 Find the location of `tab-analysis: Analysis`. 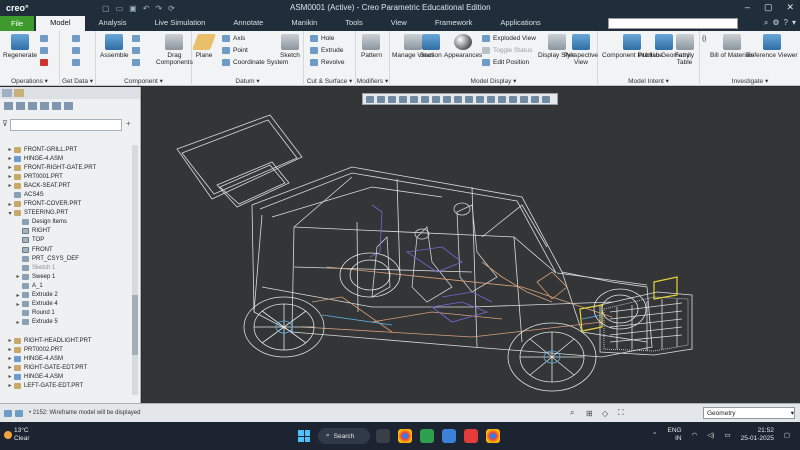

tab-analysis: Analysis is located at coordinates (113, 23).